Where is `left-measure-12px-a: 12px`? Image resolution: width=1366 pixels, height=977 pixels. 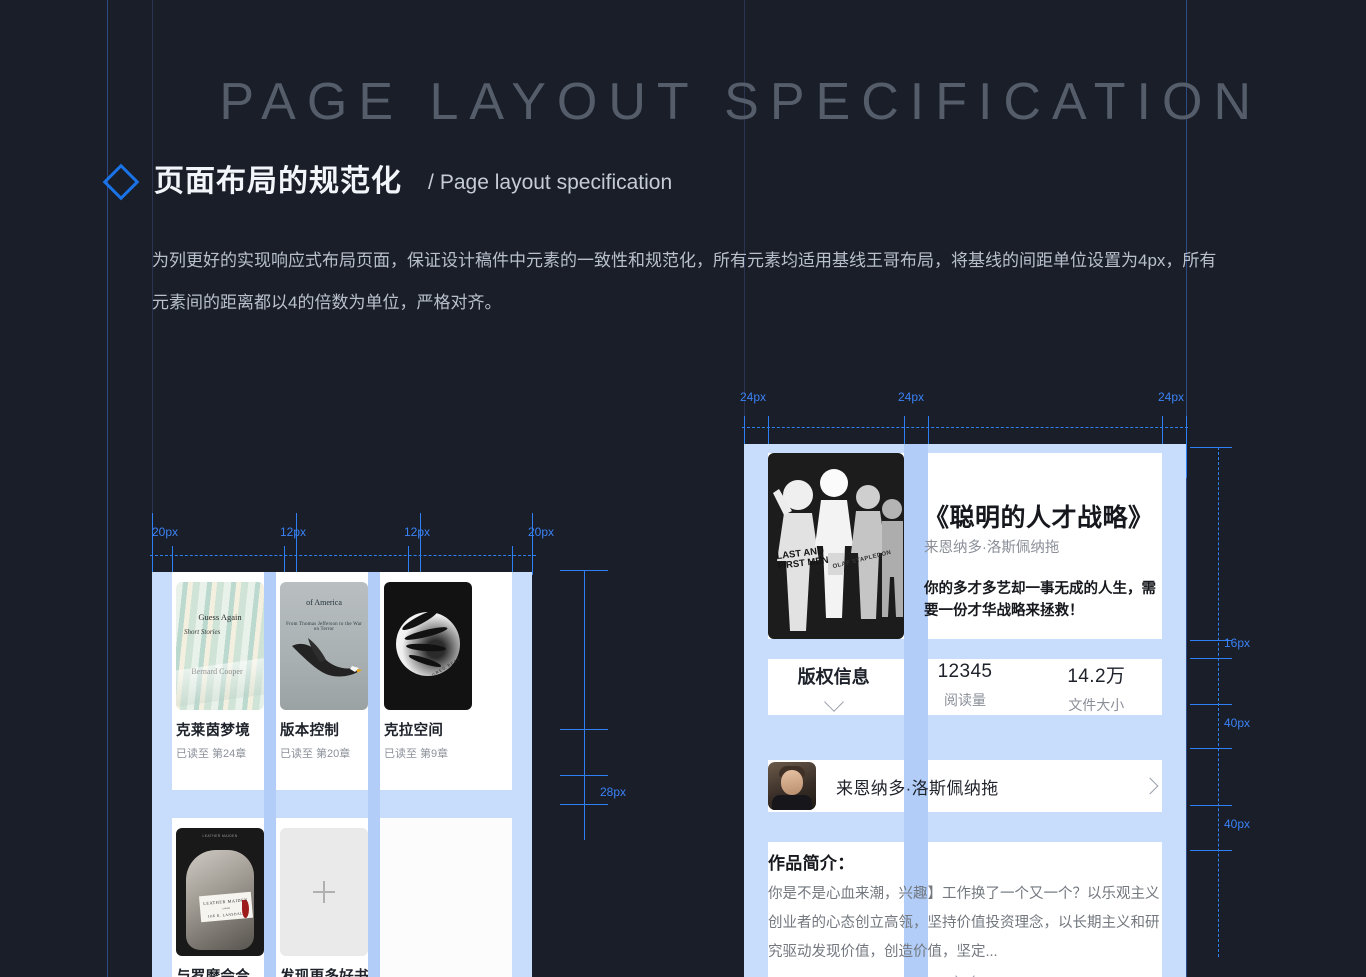
left-measure-12px-a: 12px is located at coordinates (293, 532).